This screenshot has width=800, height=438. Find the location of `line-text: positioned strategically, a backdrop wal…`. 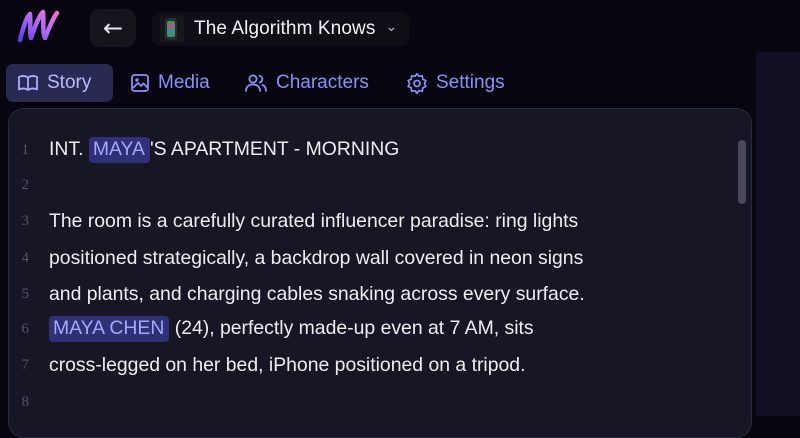

line-text: positioned strategically, a backdrop wal… is located at coordinates (316, 257).